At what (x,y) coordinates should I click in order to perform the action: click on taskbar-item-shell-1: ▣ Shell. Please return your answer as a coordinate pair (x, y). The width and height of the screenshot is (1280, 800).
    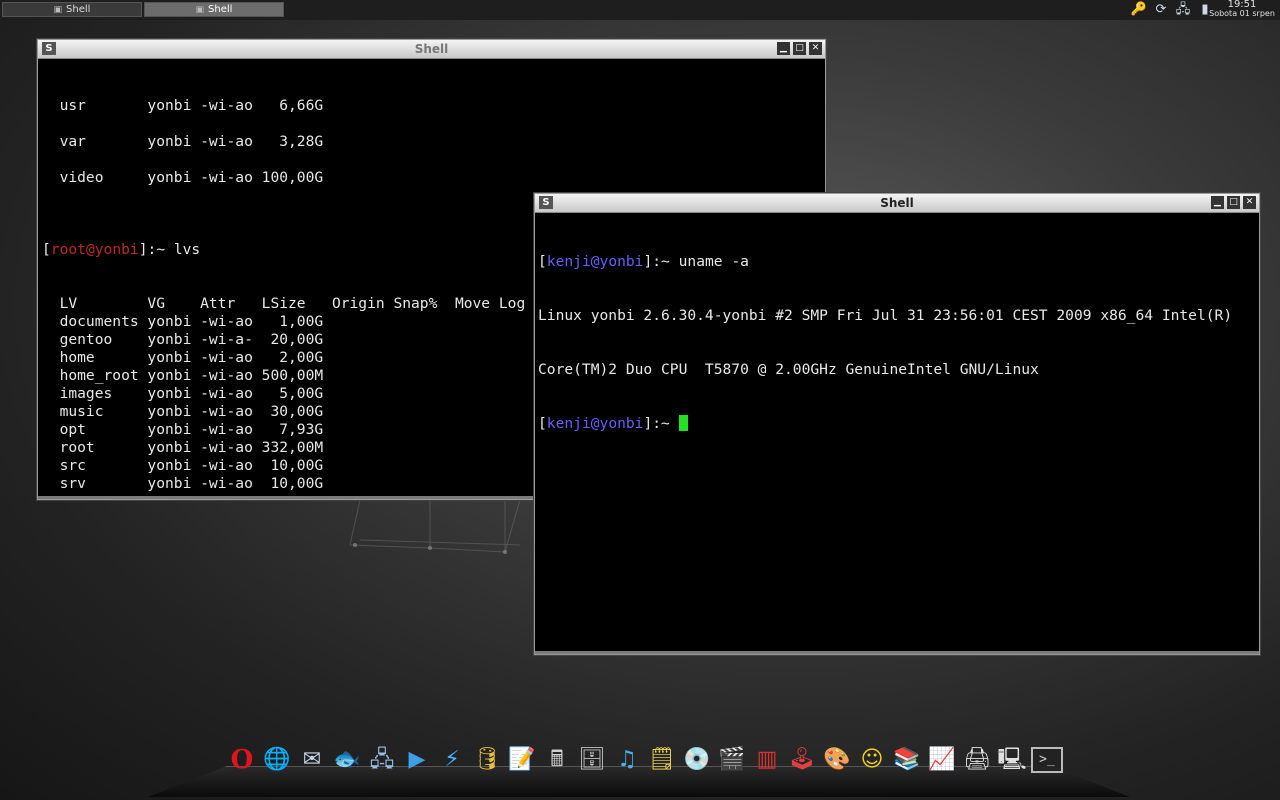
    Looking at the image, I should click on (72, 9).